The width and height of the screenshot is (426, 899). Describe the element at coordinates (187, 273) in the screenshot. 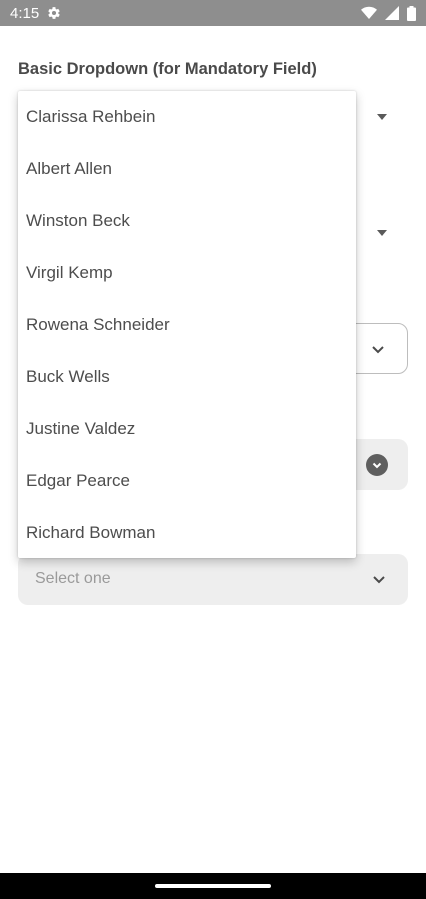

I see `menu-item: Virgil Kemp` at that location.